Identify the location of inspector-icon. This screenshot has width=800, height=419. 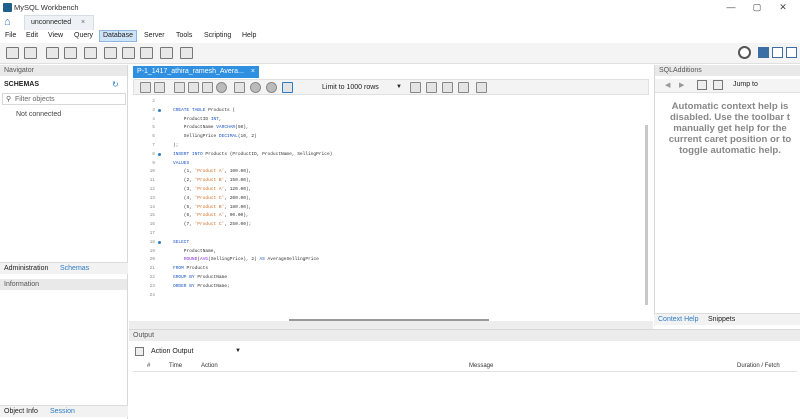
(52, 53).